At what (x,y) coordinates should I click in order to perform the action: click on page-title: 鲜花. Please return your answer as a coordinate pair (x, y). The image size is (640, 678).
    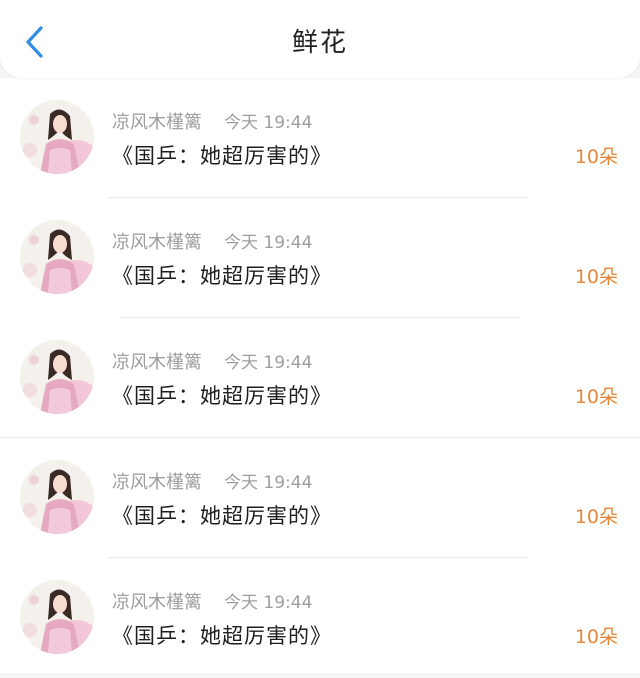
    Looking at the image, I should click on (319, 43).